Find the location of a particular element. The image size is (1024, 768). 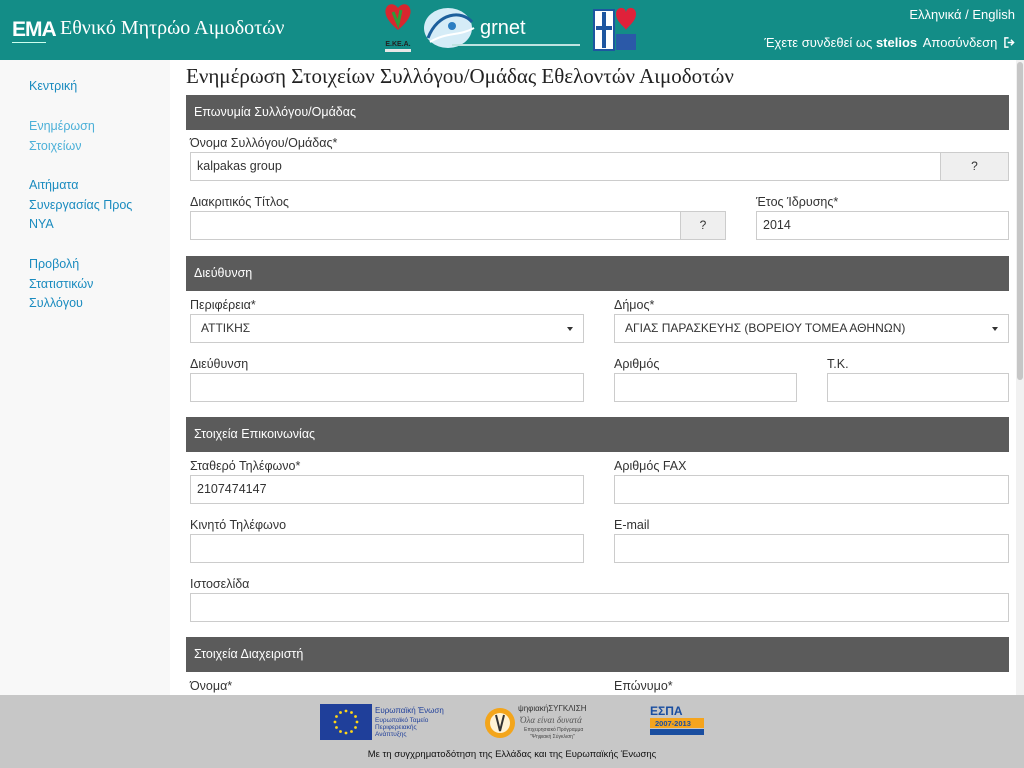

logout-link: Αποσύνδεση is located at coordinates (960, 42).